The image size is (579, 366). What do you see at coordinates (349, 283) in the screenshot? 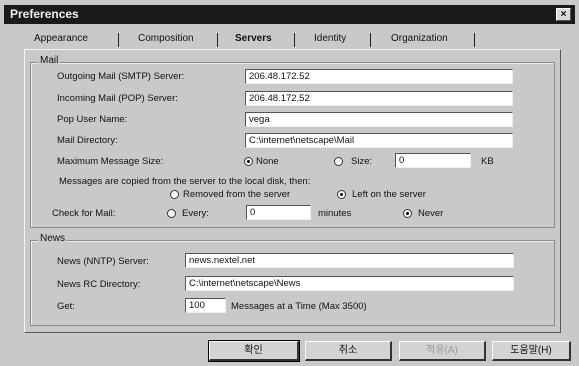
I see `news-rc-input: C:\internet\netscape\News` at bounding box center [349, 283].